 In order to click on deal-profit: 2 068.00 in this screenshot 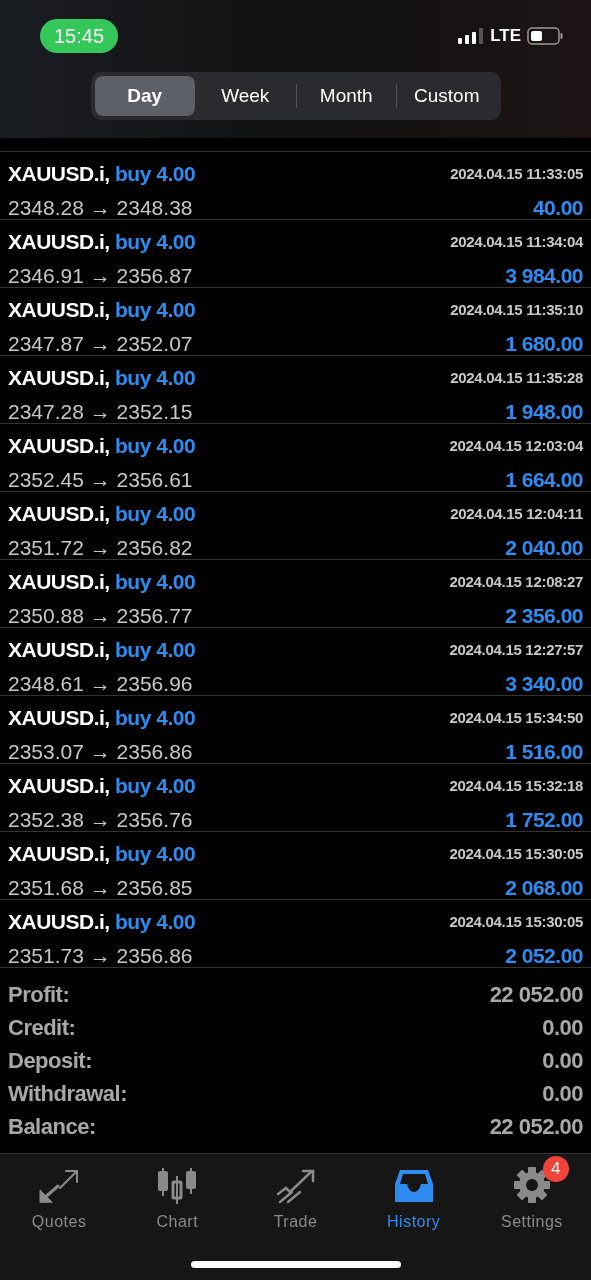, I will do `click(544, 887)`.